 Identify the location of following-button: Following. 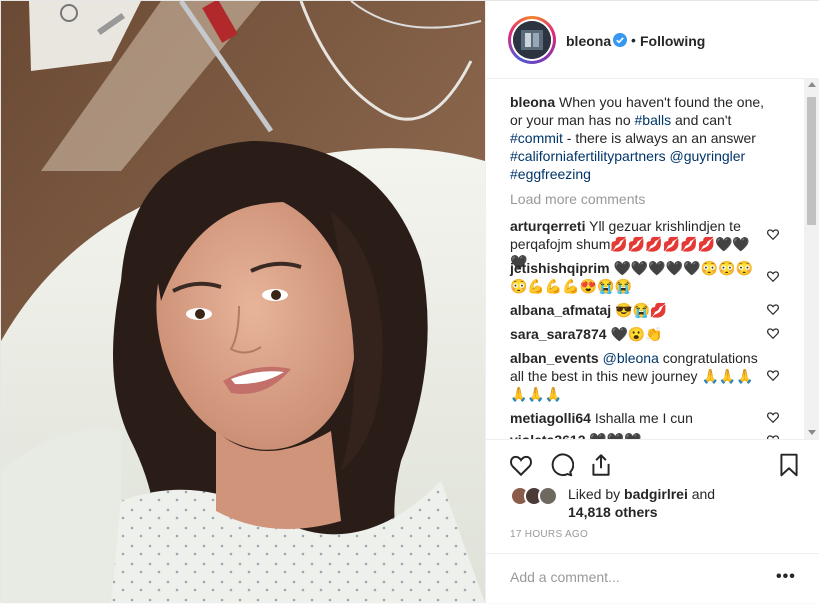
(672, 41).